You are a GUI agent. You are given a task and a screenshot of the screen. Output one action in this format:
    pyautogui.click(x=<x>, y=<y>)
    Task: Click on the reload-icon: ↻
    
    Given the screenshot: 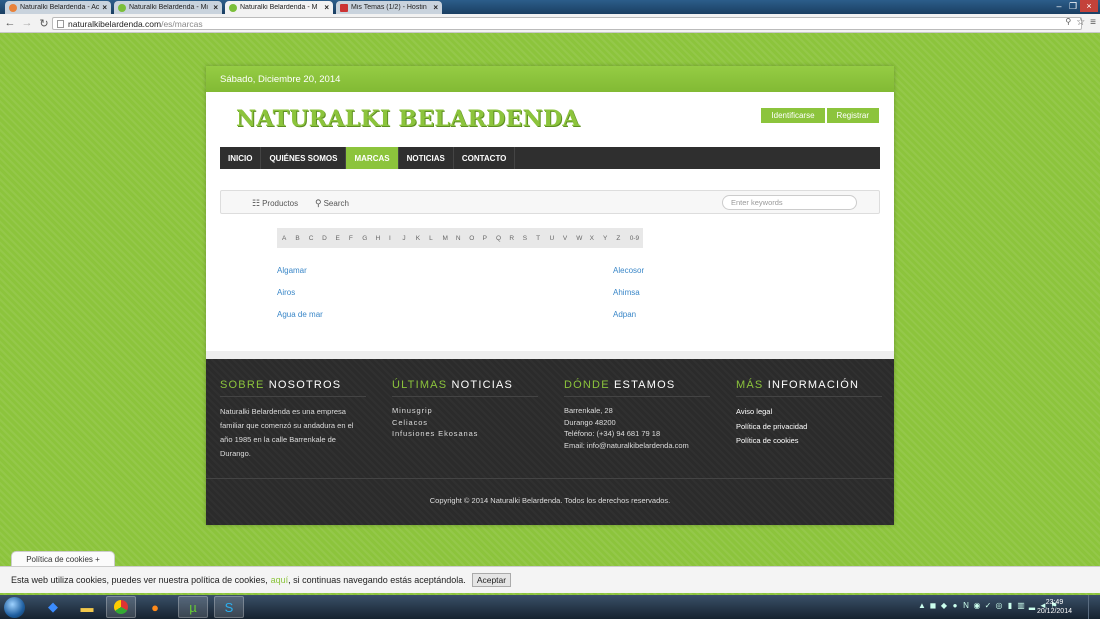 What is the action you would take?
    pyautogui.click(x=44, y=23)
    